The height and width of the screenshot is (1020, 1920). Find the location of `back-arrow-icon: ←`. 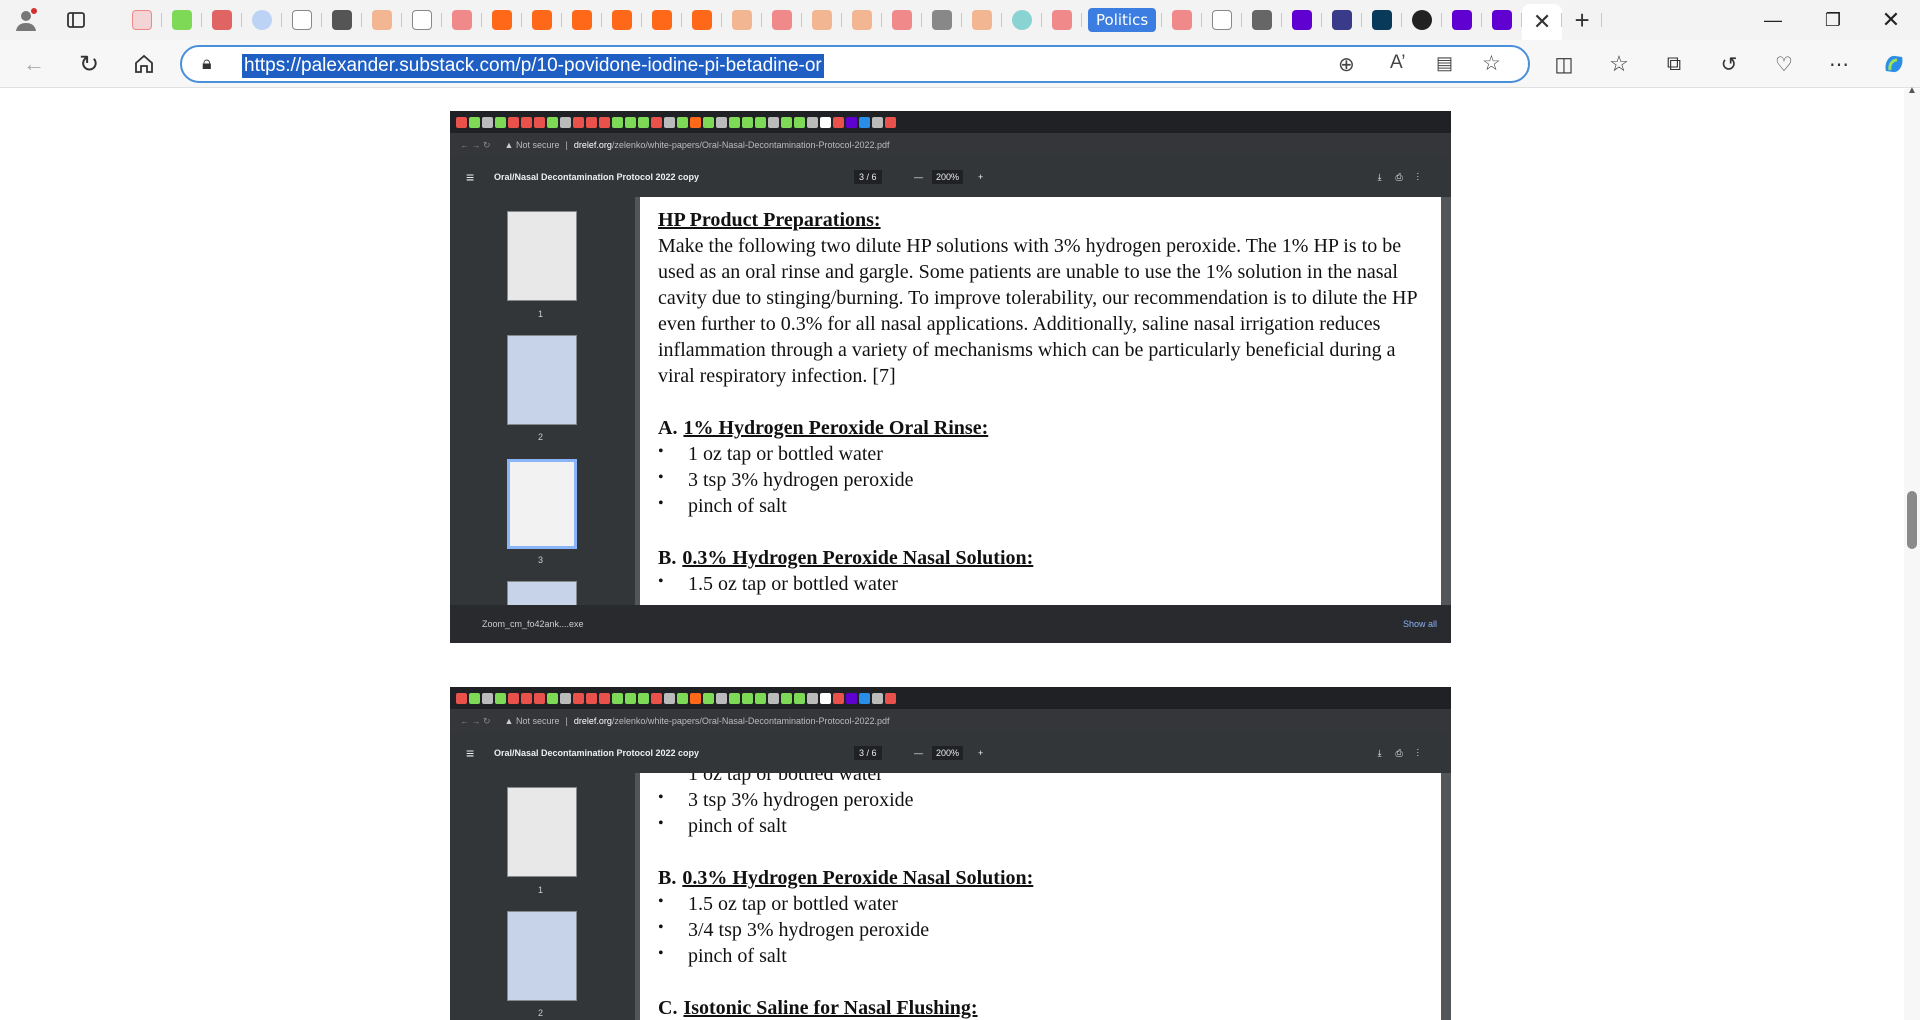

back-arrow-icon: ← is located at coordinates (34, 63).